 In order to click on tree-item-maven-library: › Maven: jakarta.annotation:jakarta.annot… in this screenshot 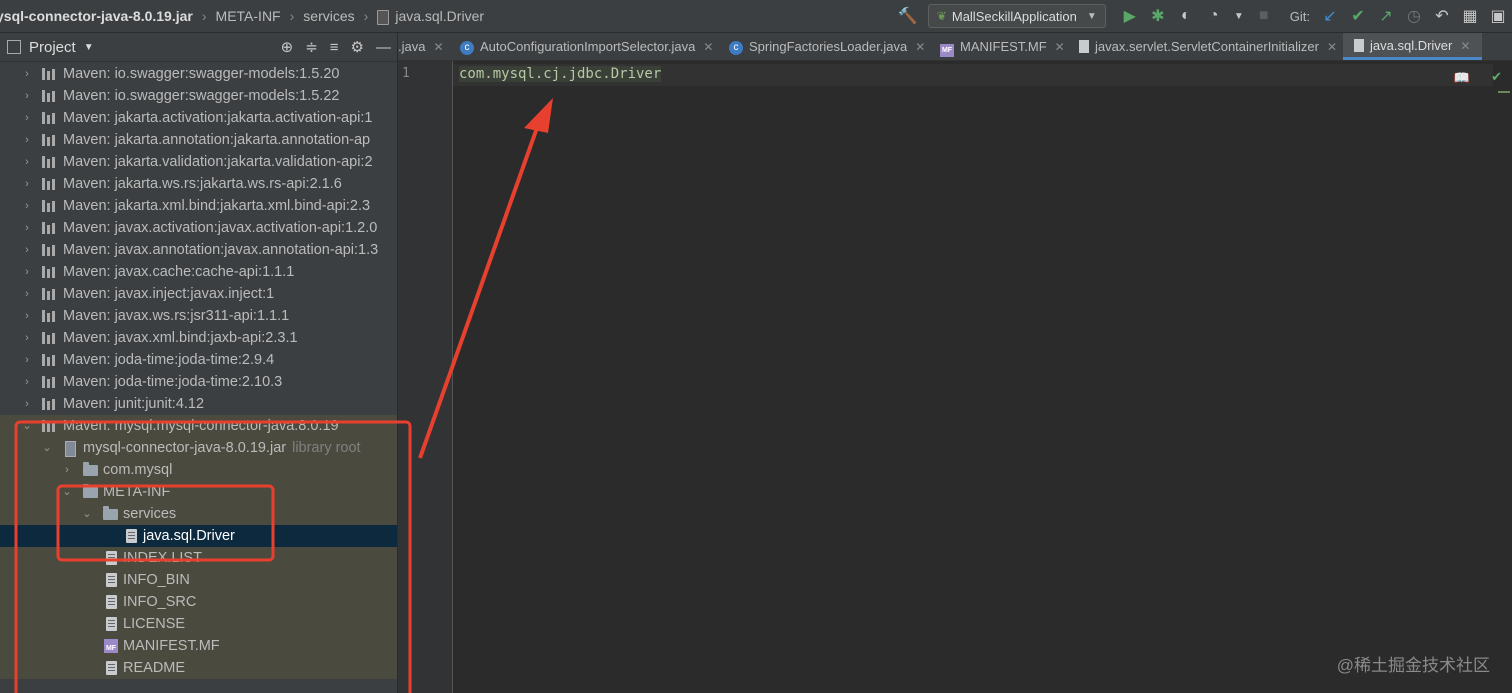, I will do `click(198, 140)`.